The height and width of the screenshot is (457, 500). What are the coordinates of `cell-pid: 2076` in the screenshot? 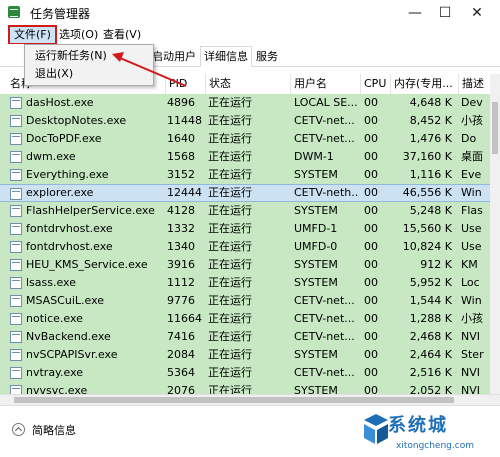 It's located at (181, 389).